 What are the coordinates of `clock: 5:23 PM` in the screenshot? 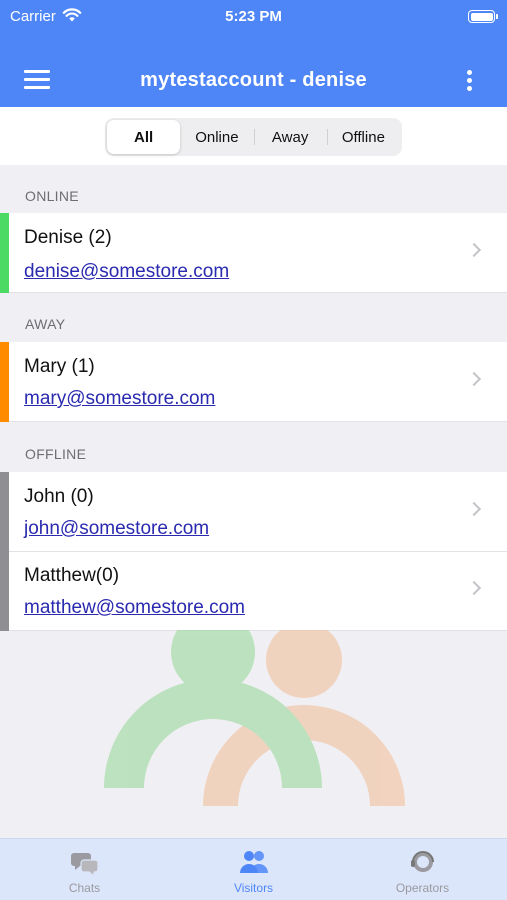 It's located at (253, 16).